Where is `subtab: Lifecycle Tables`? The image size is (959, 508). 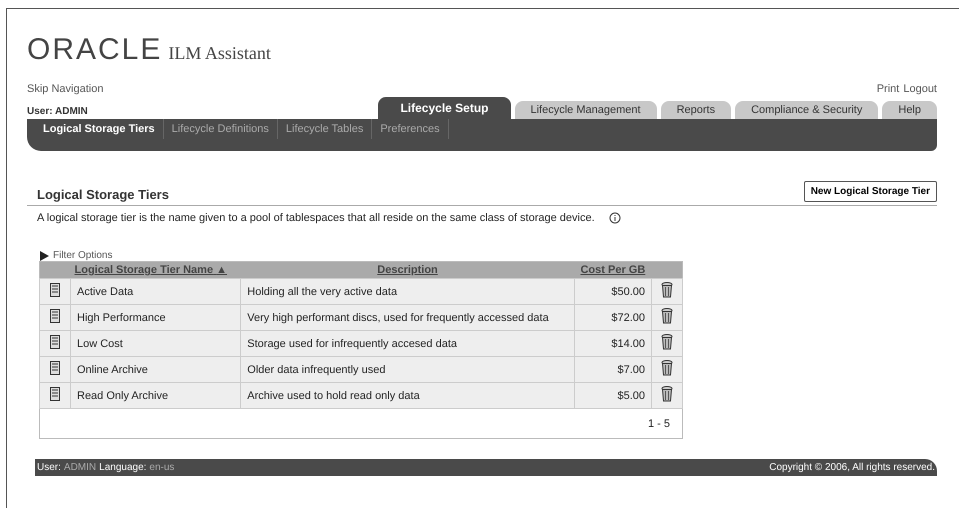
subtab: Lifecycle Tables is located at coordinates (325, 129).